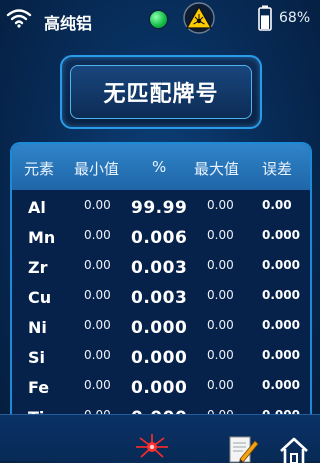 This screenshot has width=320, height=463. What do you see at coordinates (37, 327) in the screenshot?
I see `element-symbol: Ni` at bounding box center [37, 327].